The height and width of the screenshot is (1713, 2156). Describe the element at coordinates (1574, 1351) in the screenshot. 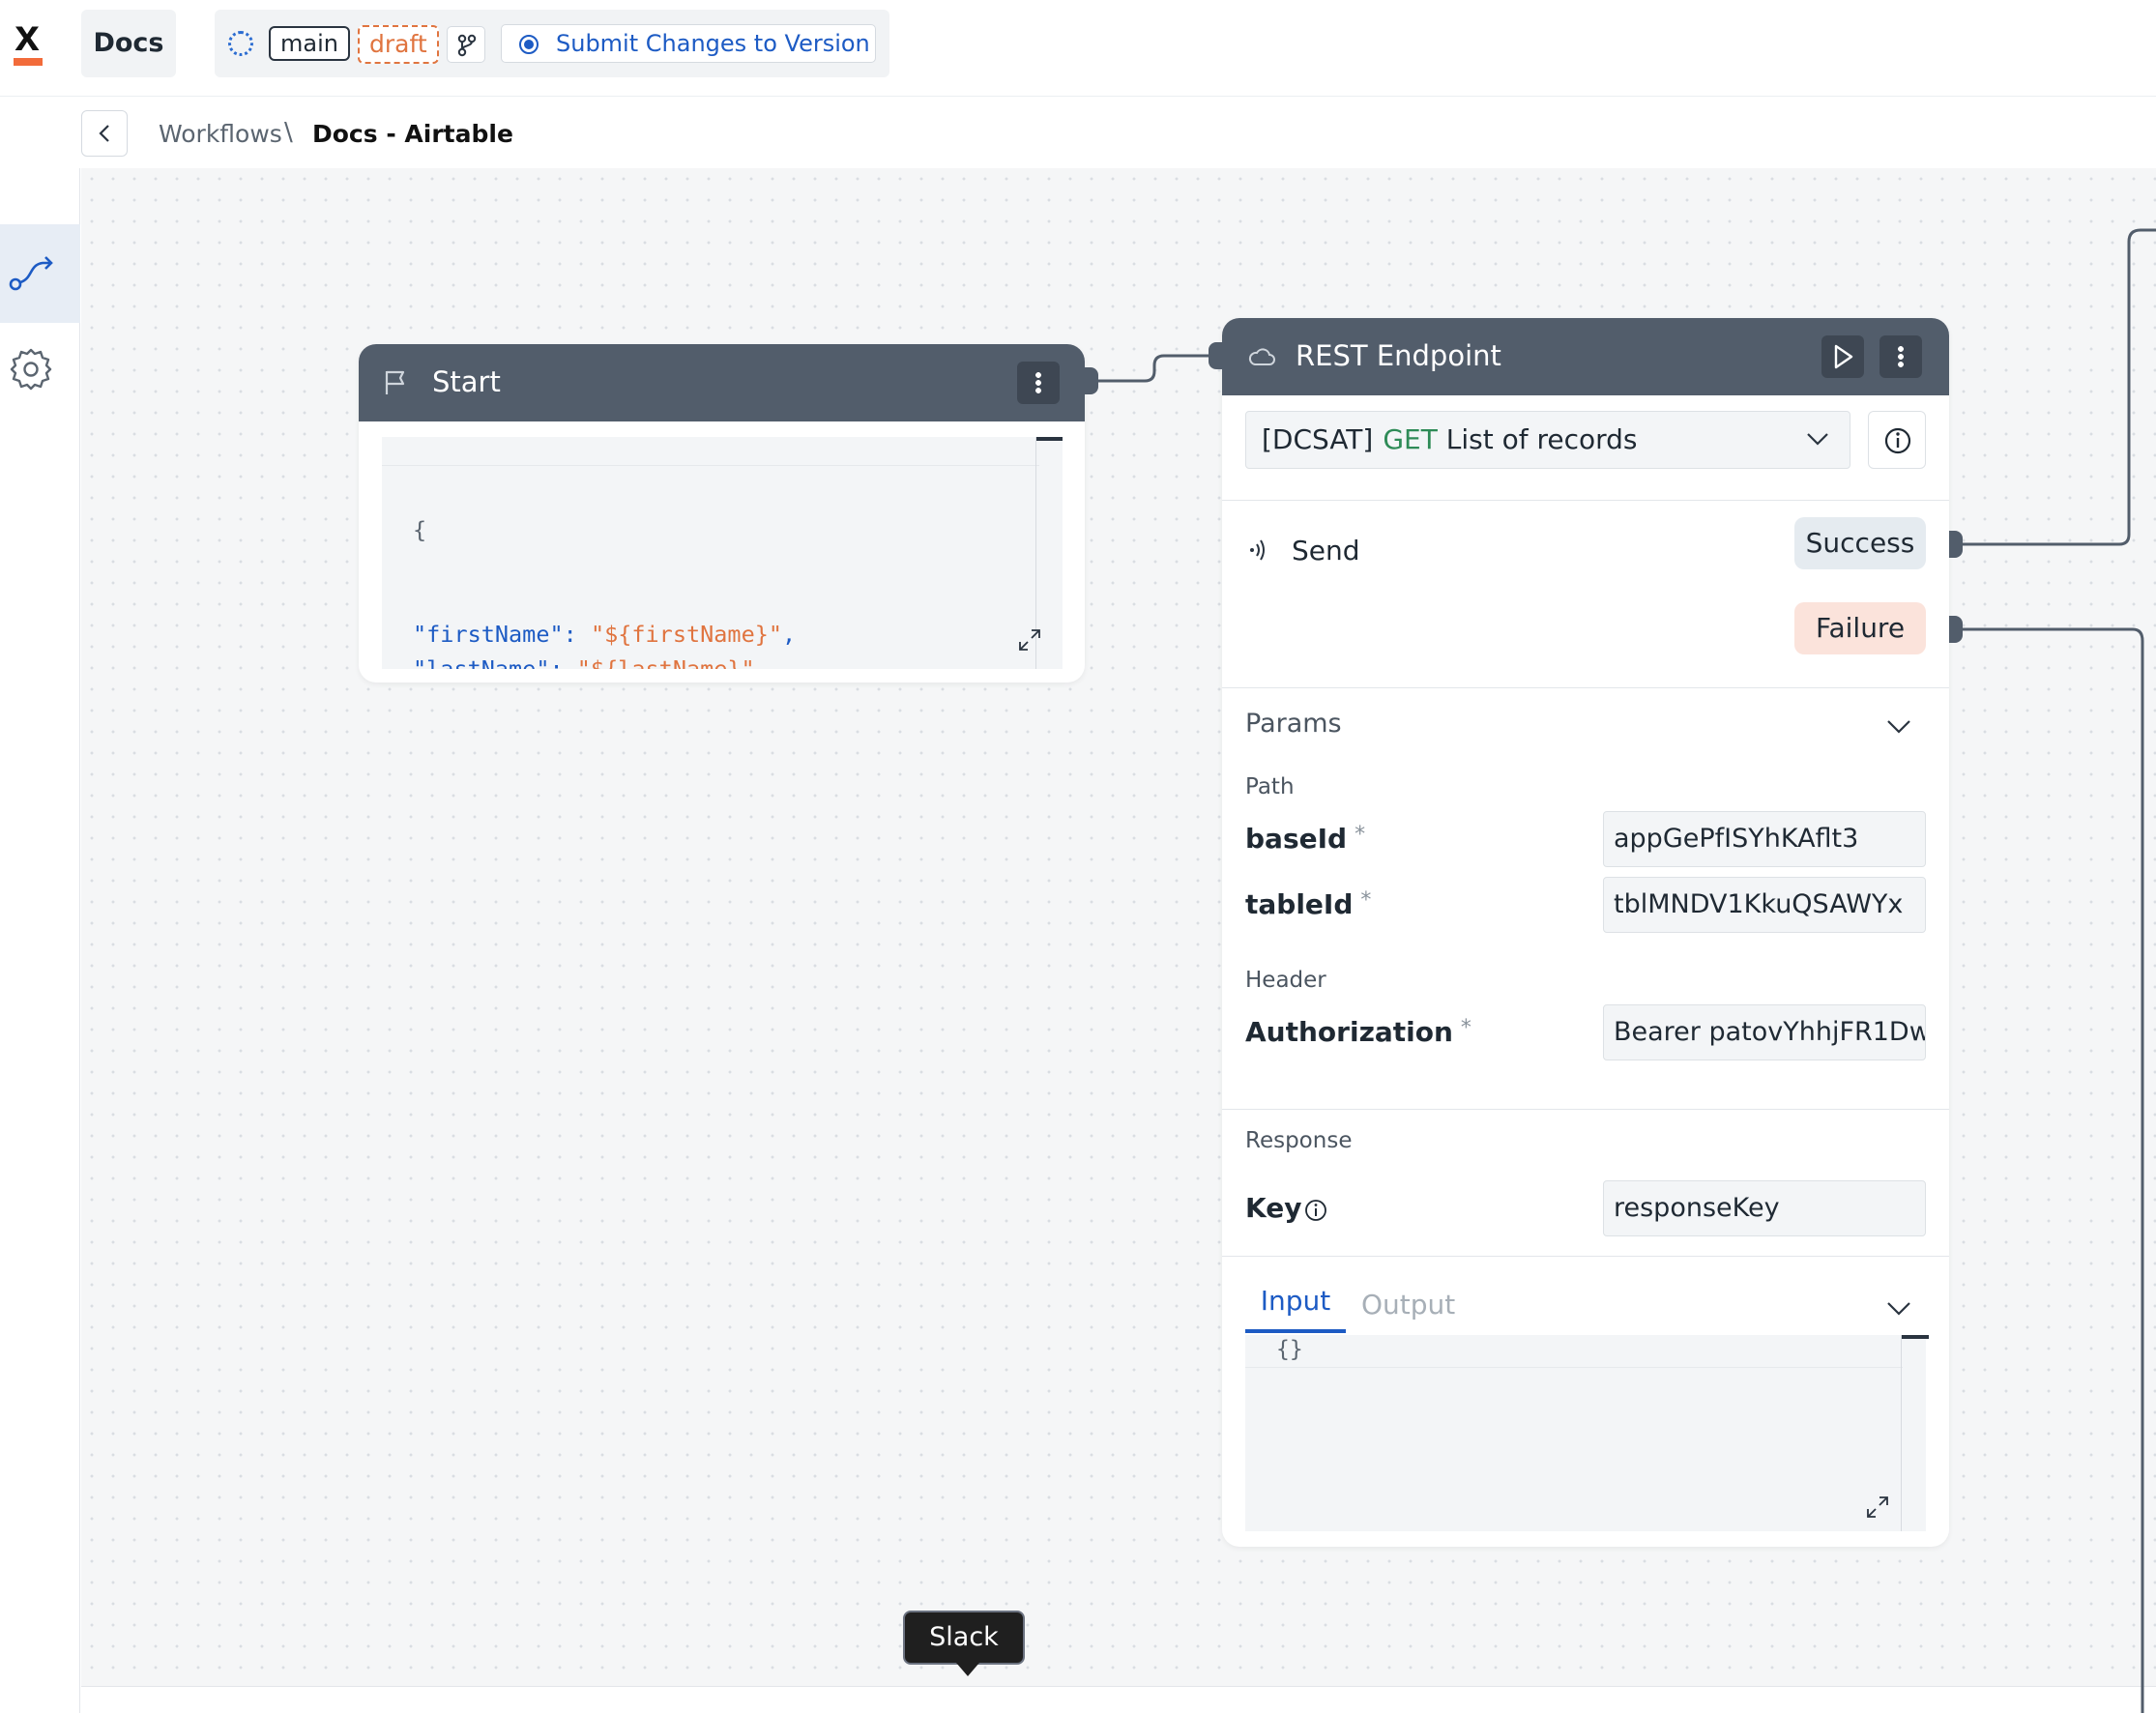

I see `editor-active-line` at that location.